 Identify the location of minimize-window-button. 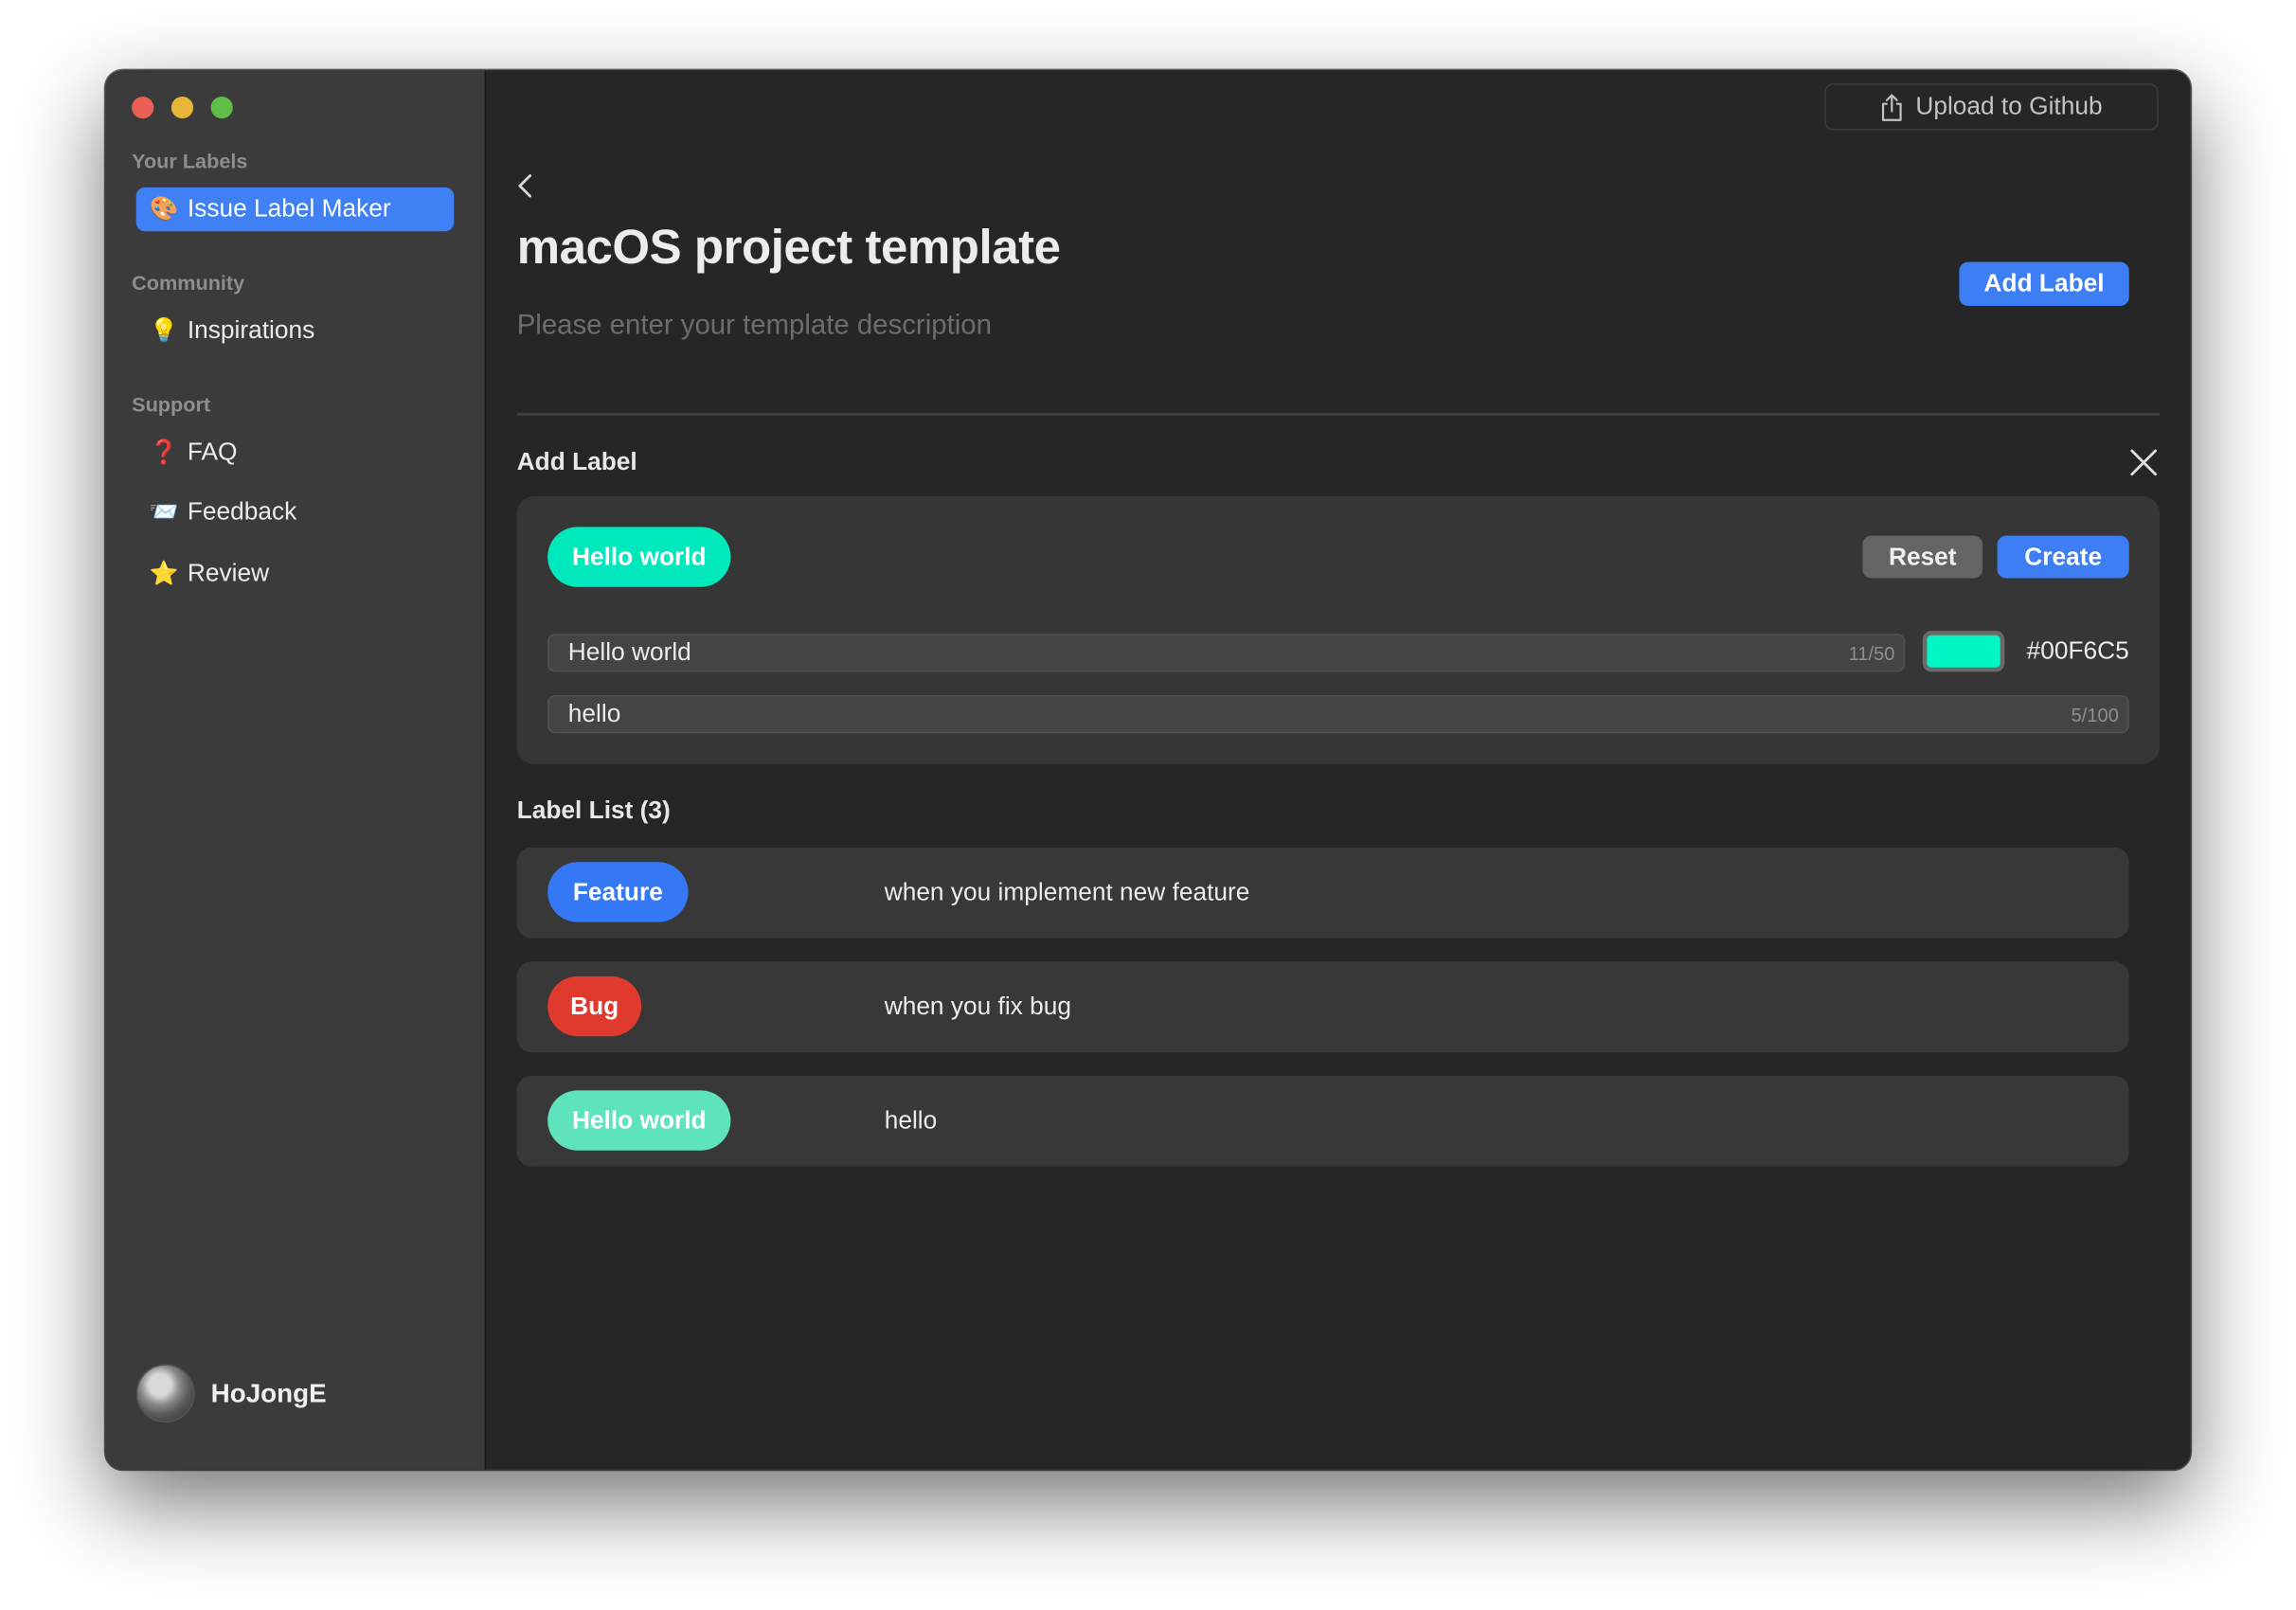
(182, 108).